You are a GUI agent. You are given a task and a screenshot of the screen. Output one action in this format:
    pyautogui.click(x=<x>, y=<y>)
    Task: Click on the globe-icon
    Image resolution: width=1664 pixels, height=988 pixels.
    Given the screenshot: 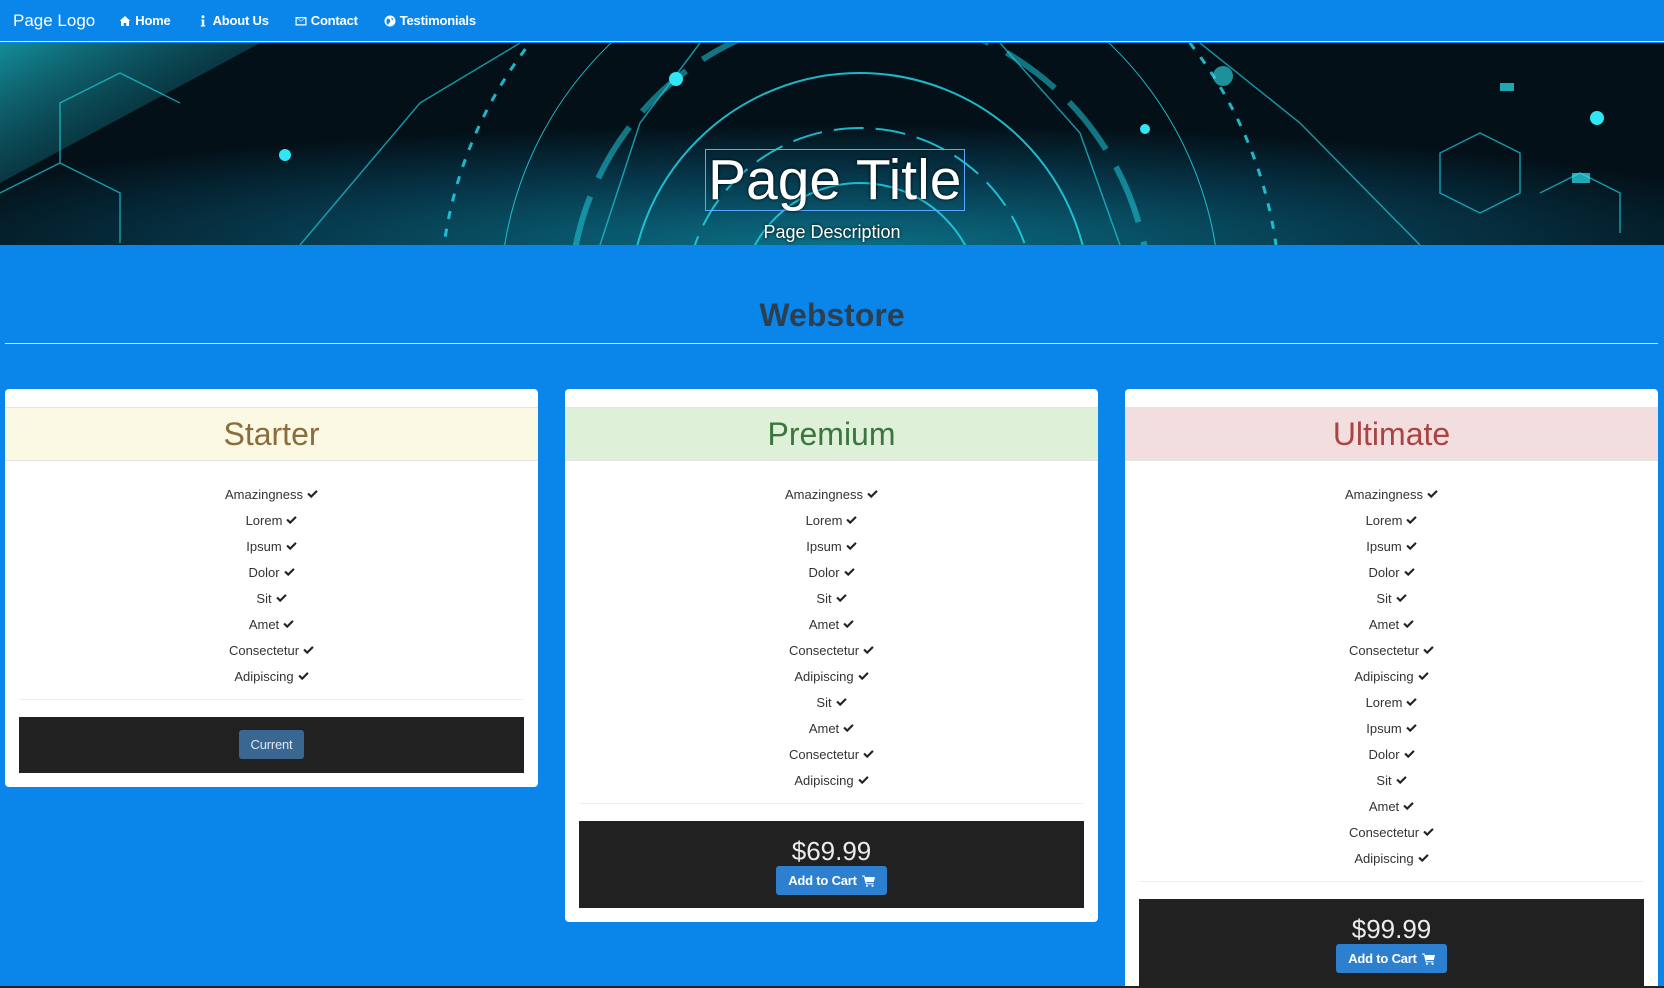 What is the action you would take?
    pyautogui.click(x=390, y=20)
    